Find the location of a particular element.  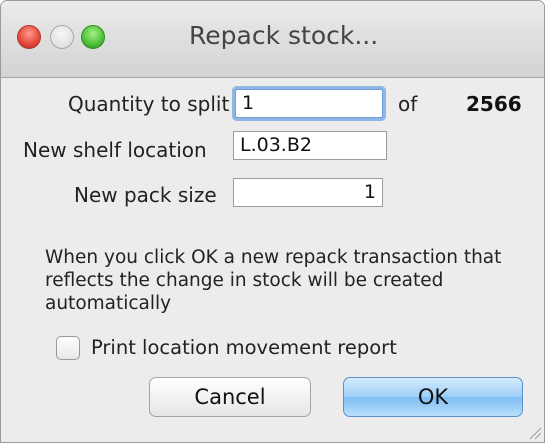

ok-button: OK is located at coordinates (433, 397).